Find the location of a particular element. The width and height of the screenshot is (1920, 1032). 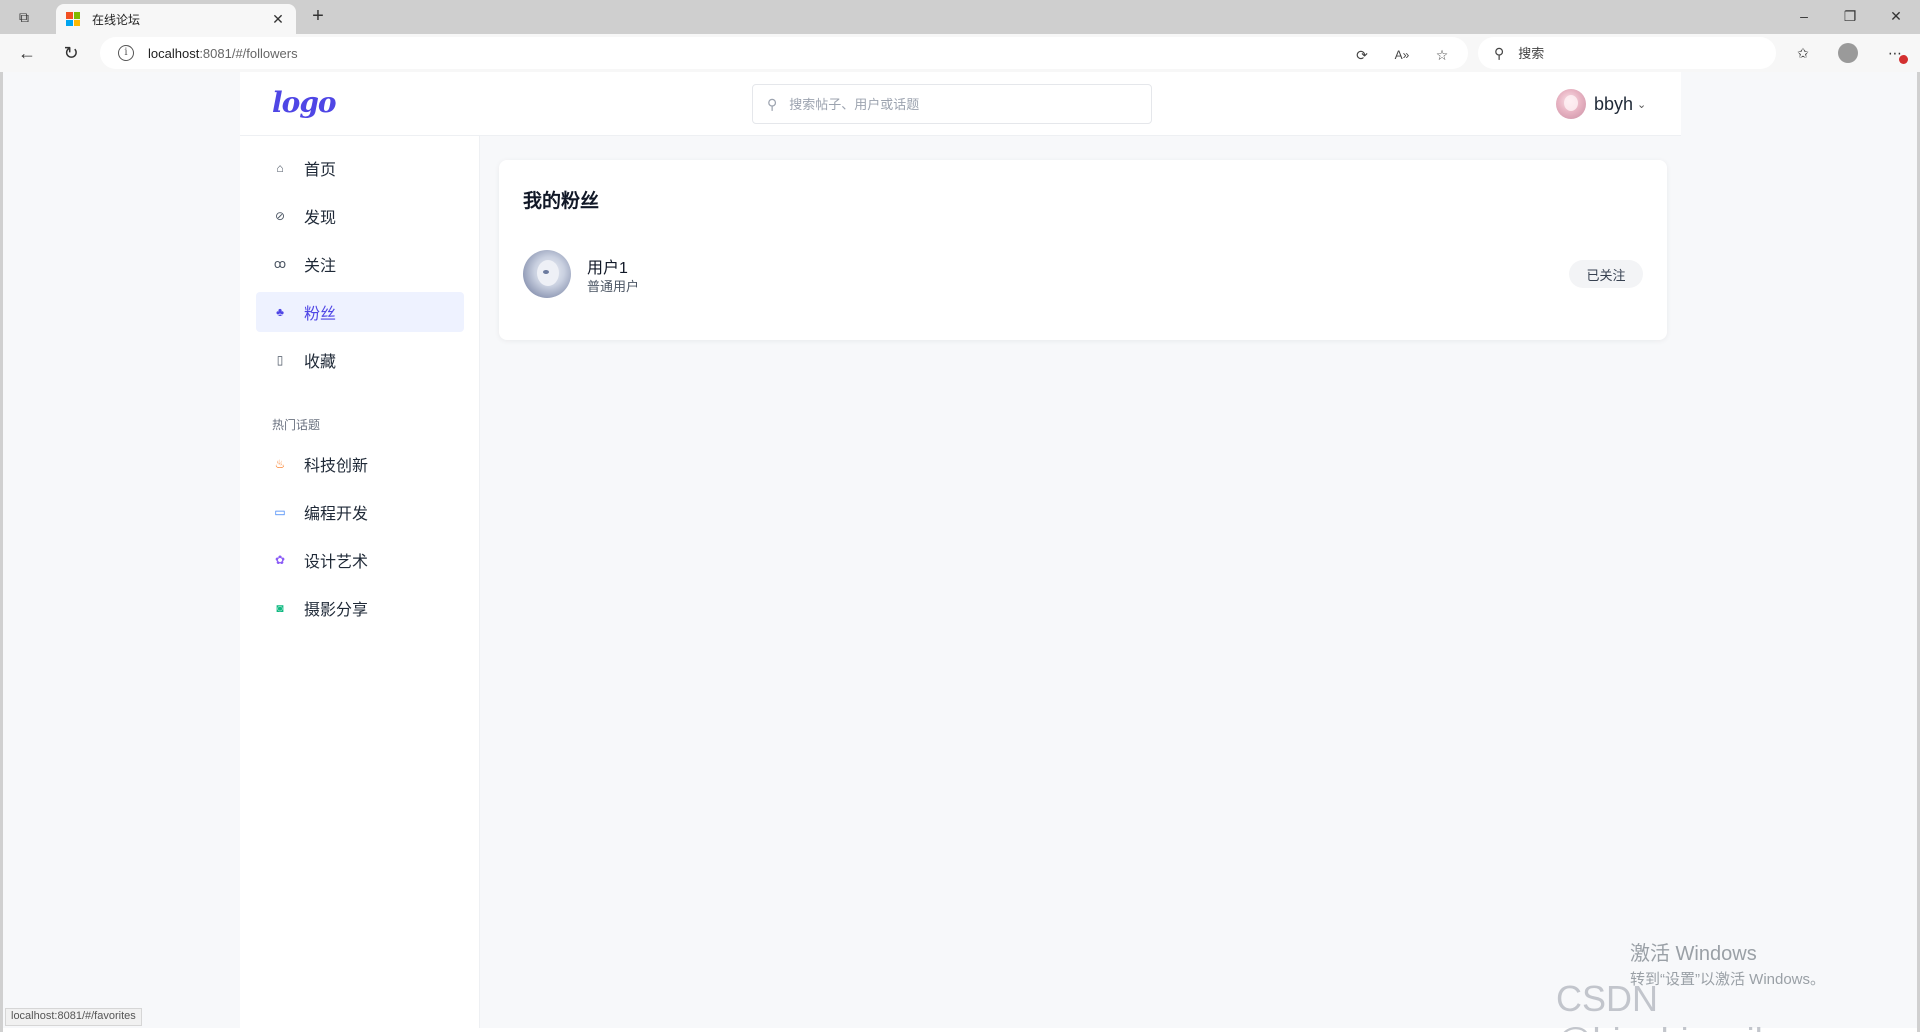

home-icon: ⌂ is located at coordinates (280, 168).